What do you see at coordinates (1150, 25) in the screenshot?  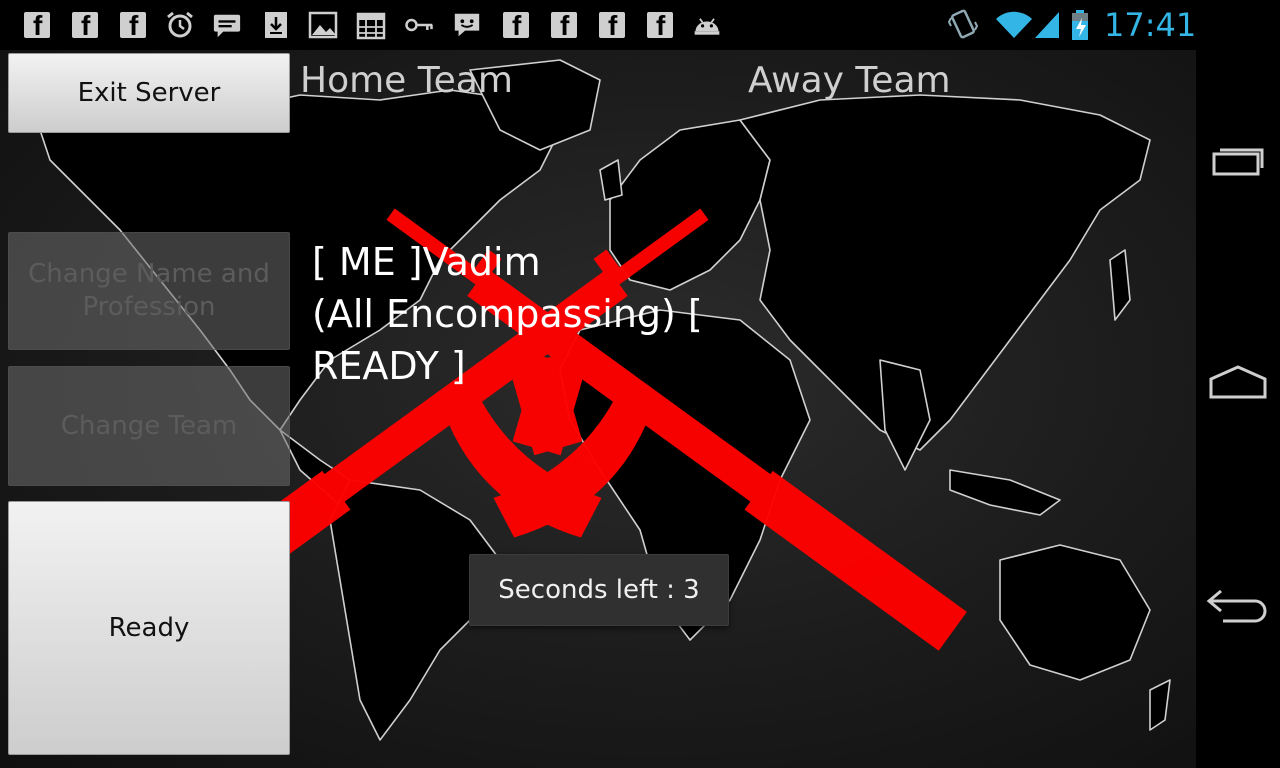 I see `clock: 17:41` at bounding box center [1150, 25].